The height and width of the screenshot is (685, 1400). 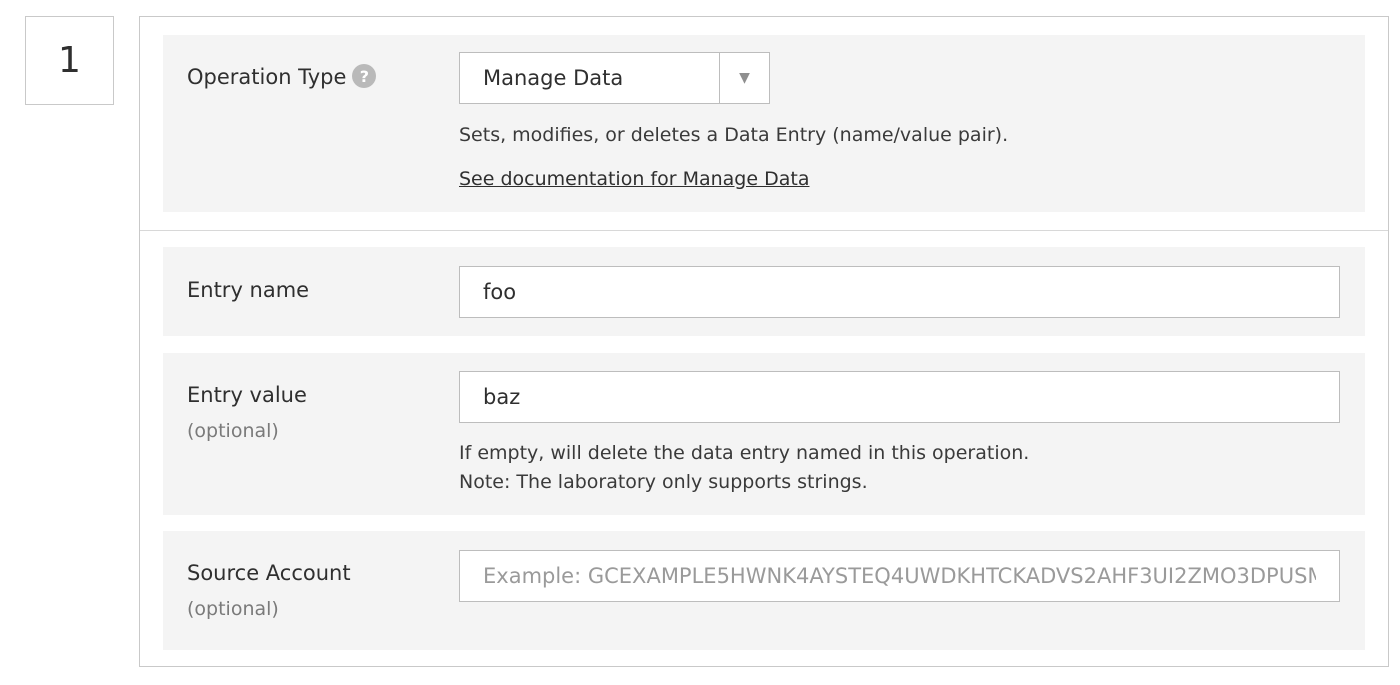 What do you see at coordinates (248, 290) in the screenshot?
I see `entry-name-label: Entry name` at bounding box center [248, 290].